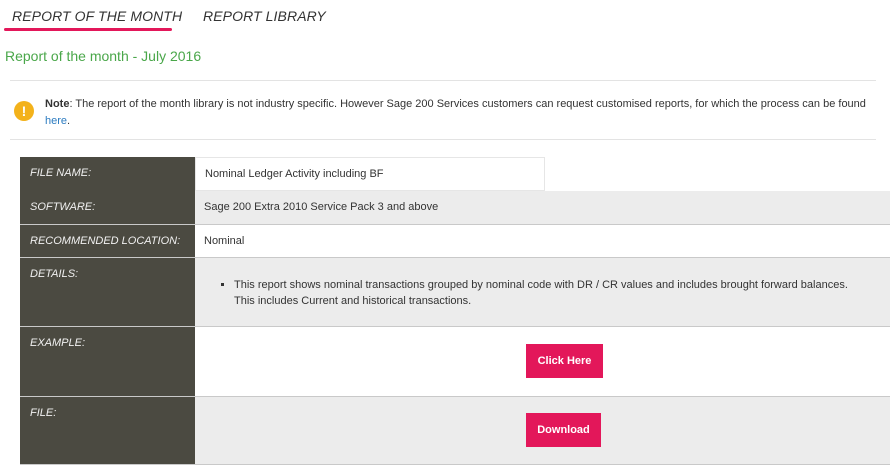  Describe the element at coordinates (107, 241) in the screenshot. I see `row-label: RECOMMENDED LOCATION:` at that location.